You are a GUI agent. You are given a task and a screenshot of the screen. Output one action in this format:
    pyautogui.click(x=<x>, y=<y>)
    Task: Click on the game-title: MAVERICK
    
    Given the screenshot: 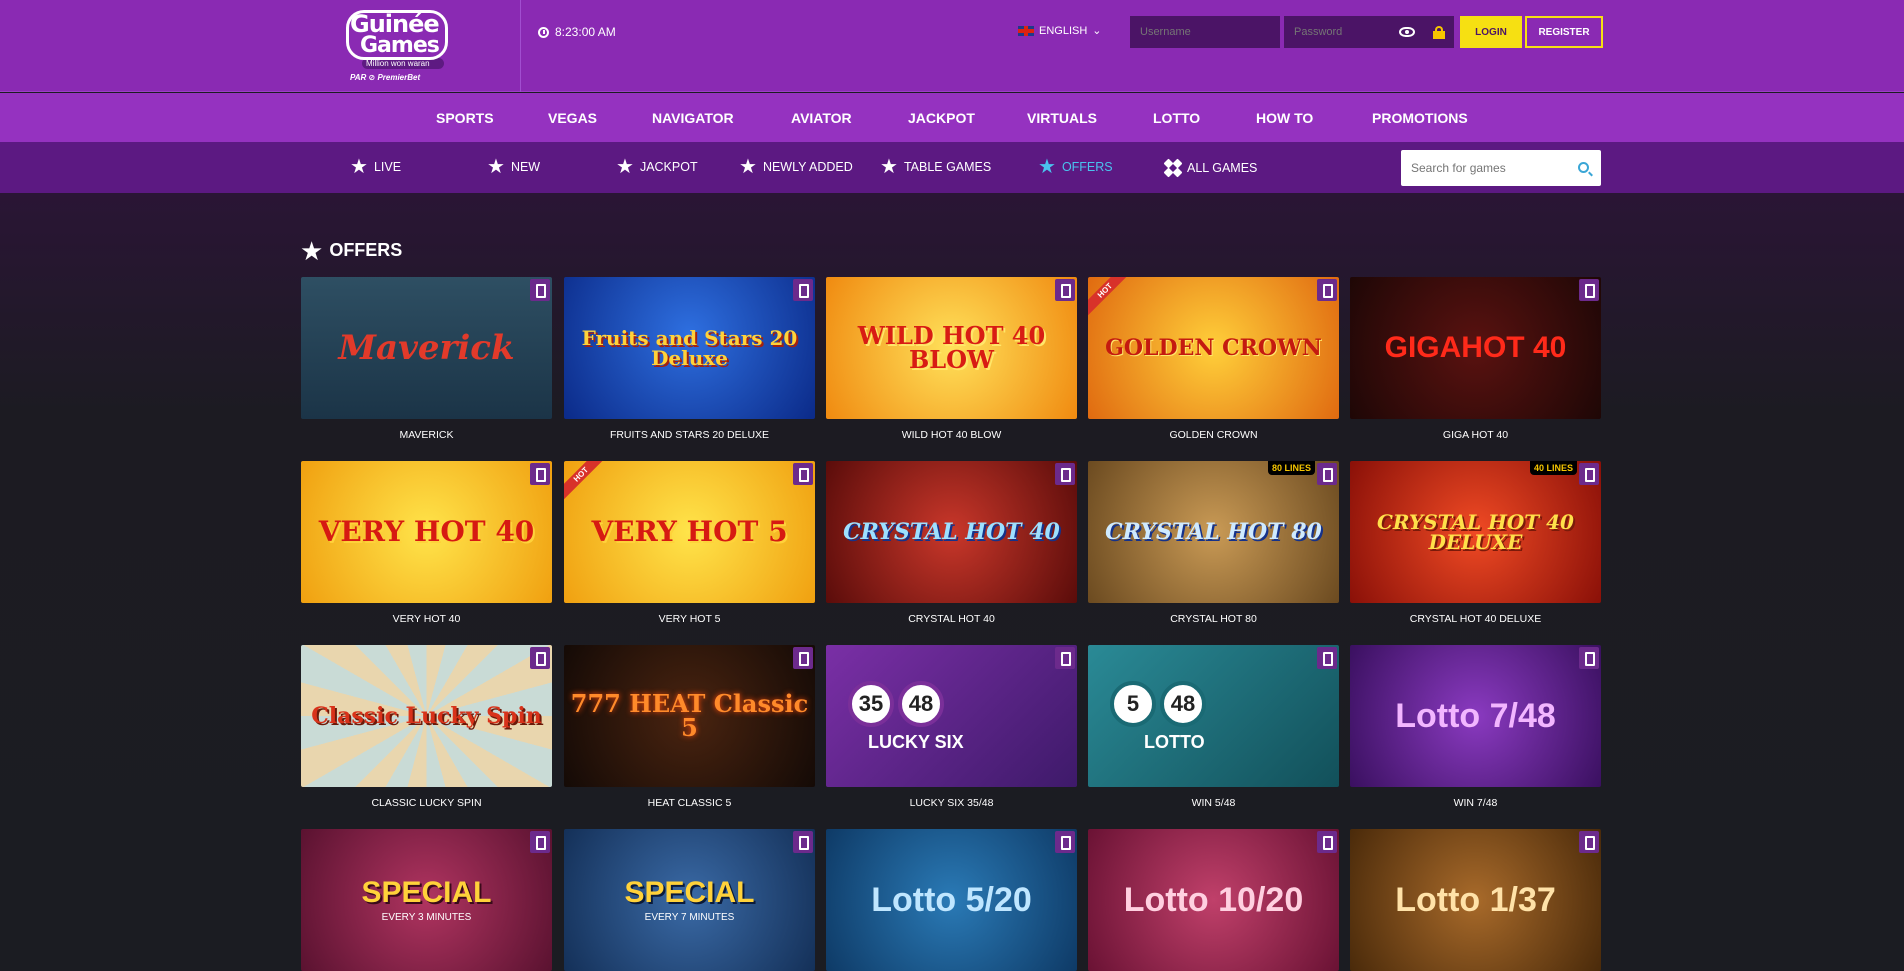 What is the action you would take?
    pyautogui.click(x=426, y=435)
    